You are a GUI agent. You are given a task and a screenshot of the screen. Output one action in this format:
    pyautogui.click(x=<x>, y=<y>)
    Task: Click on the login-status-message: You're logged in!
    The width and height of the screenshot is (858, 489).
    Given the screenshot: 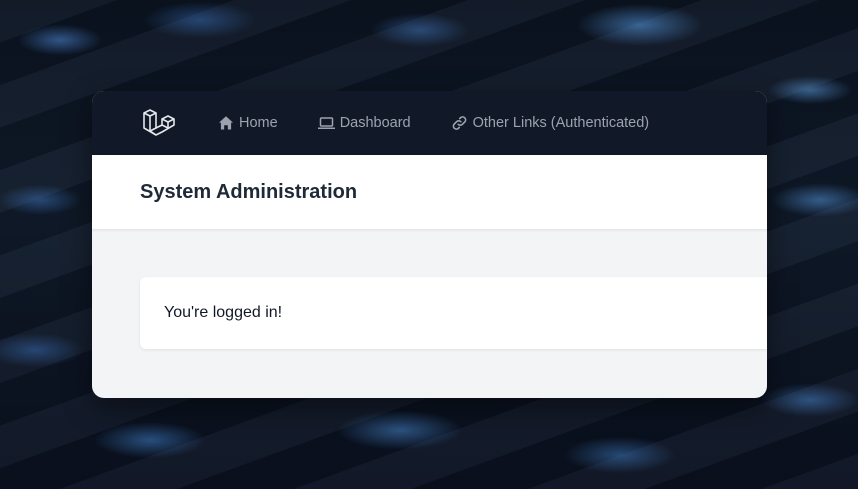 What is the action you would take?
    pyautogui.click(x=223, y=312)
    